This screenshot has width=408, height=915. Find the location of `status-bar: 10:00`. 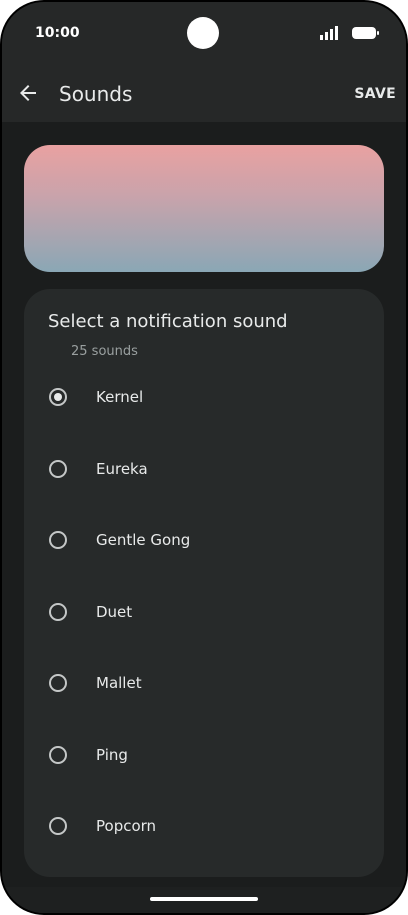

status-bar: 10:00 is located at coordinates (204, 33).